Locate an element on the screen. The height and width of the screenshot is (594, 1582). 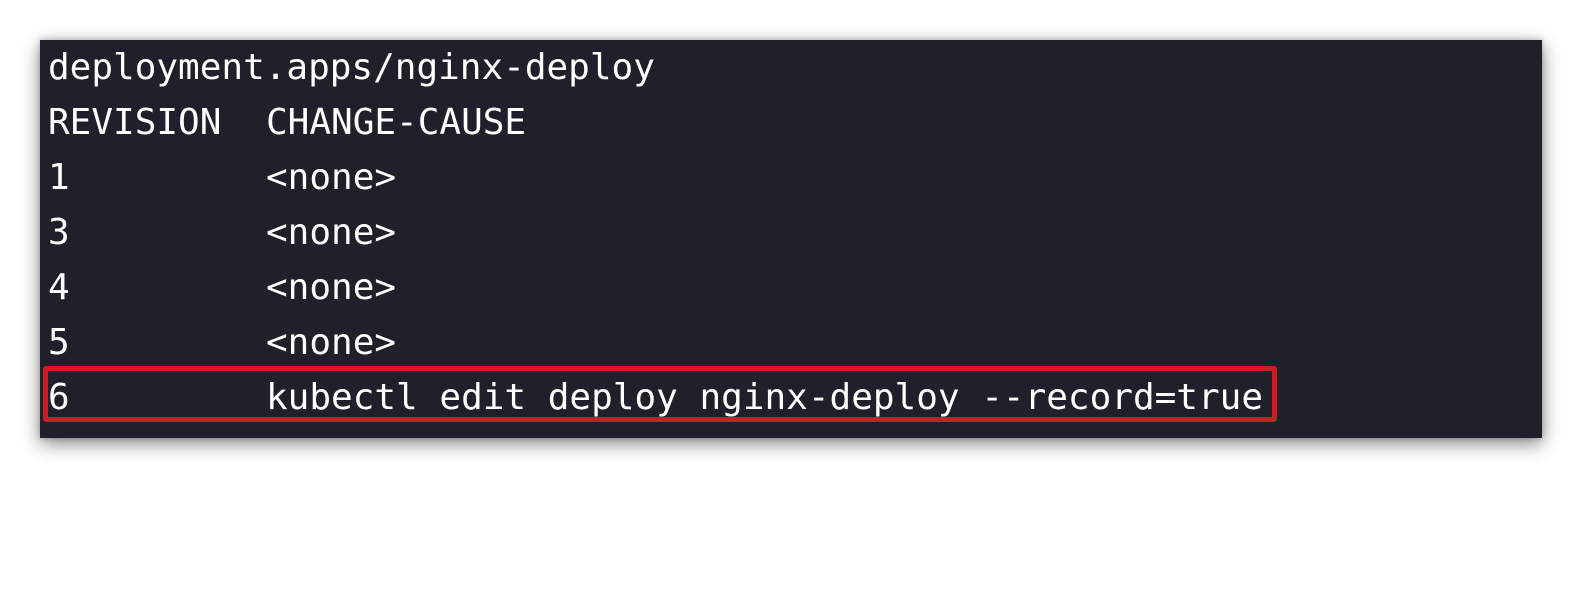
revision-cell: 3 is located at coordinates (59, 232).